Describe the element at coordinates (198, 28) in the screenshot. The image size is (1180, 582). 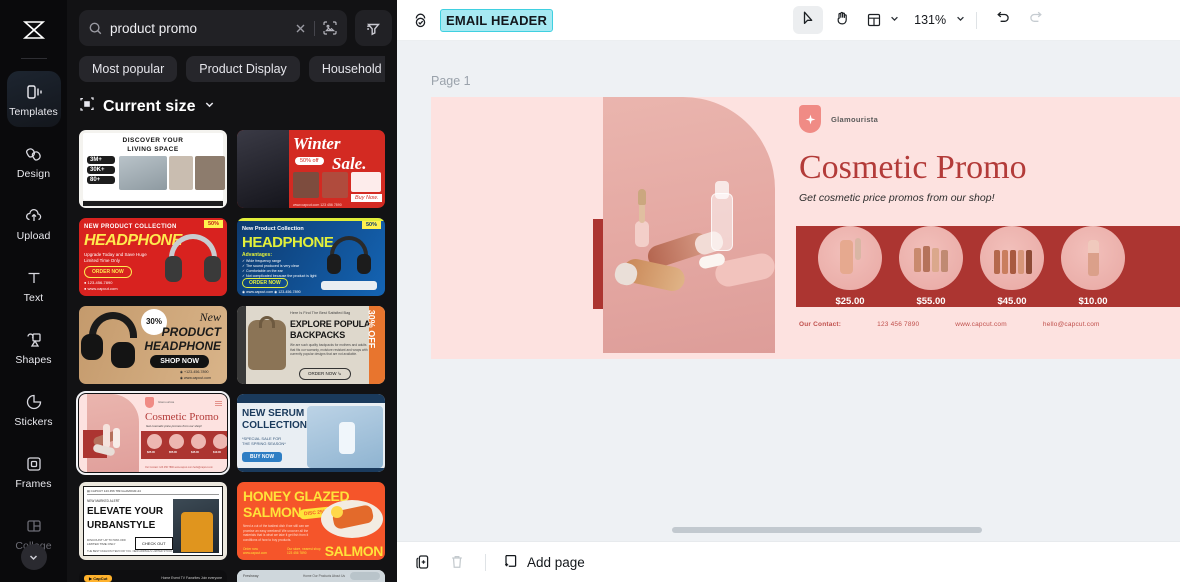
I see `search-input` at that location.